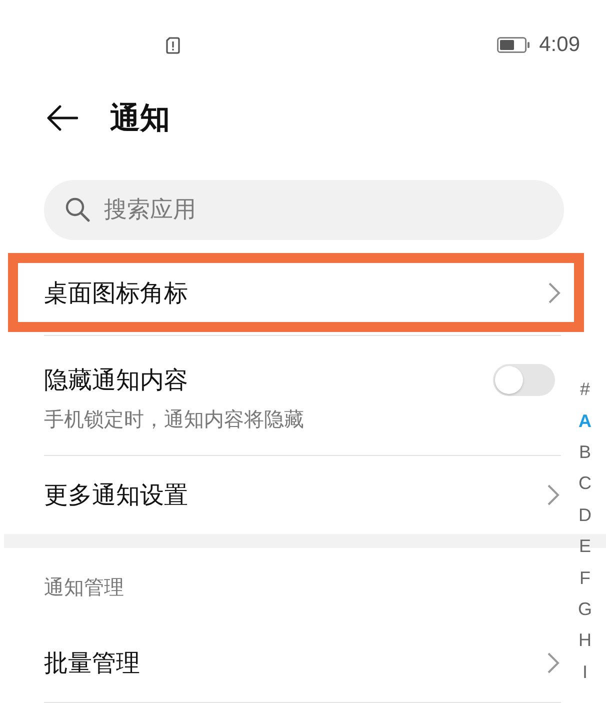 This screenshot has height=703, width=606. Describe the element at coordinates (77, 209) in the screenshot. I see `search-icon` at that location.